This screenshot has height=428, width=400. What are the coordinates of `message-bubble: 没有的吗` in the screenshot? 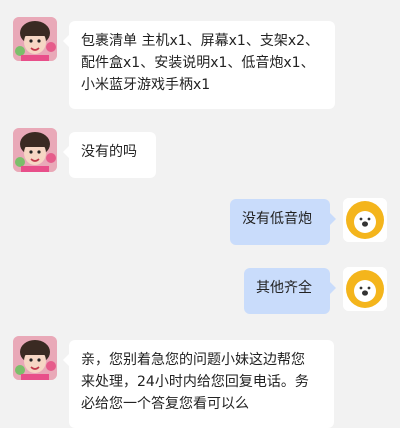 It's located at (109, 155).